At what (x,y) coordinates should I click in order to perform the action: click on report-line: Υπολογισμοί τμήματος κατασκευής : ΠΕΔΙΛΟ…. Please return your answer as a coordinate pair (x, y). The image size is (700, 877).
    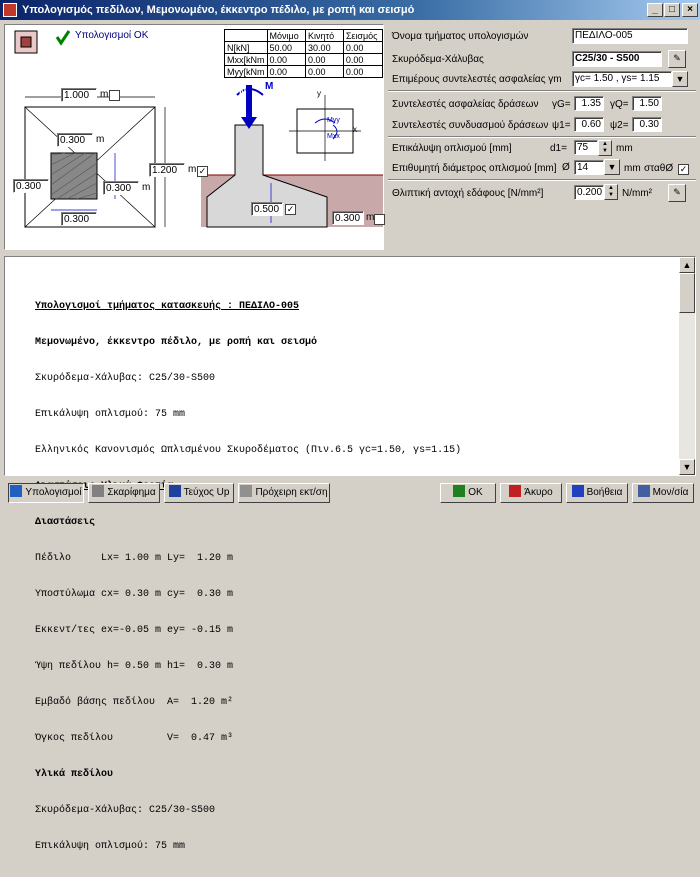
    Looking at the image, I should click on (167, 306).